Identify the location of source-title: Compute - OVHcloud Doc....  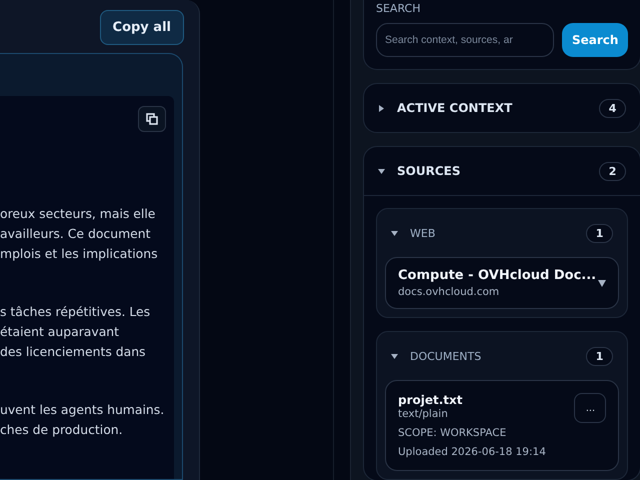
(498, 275).